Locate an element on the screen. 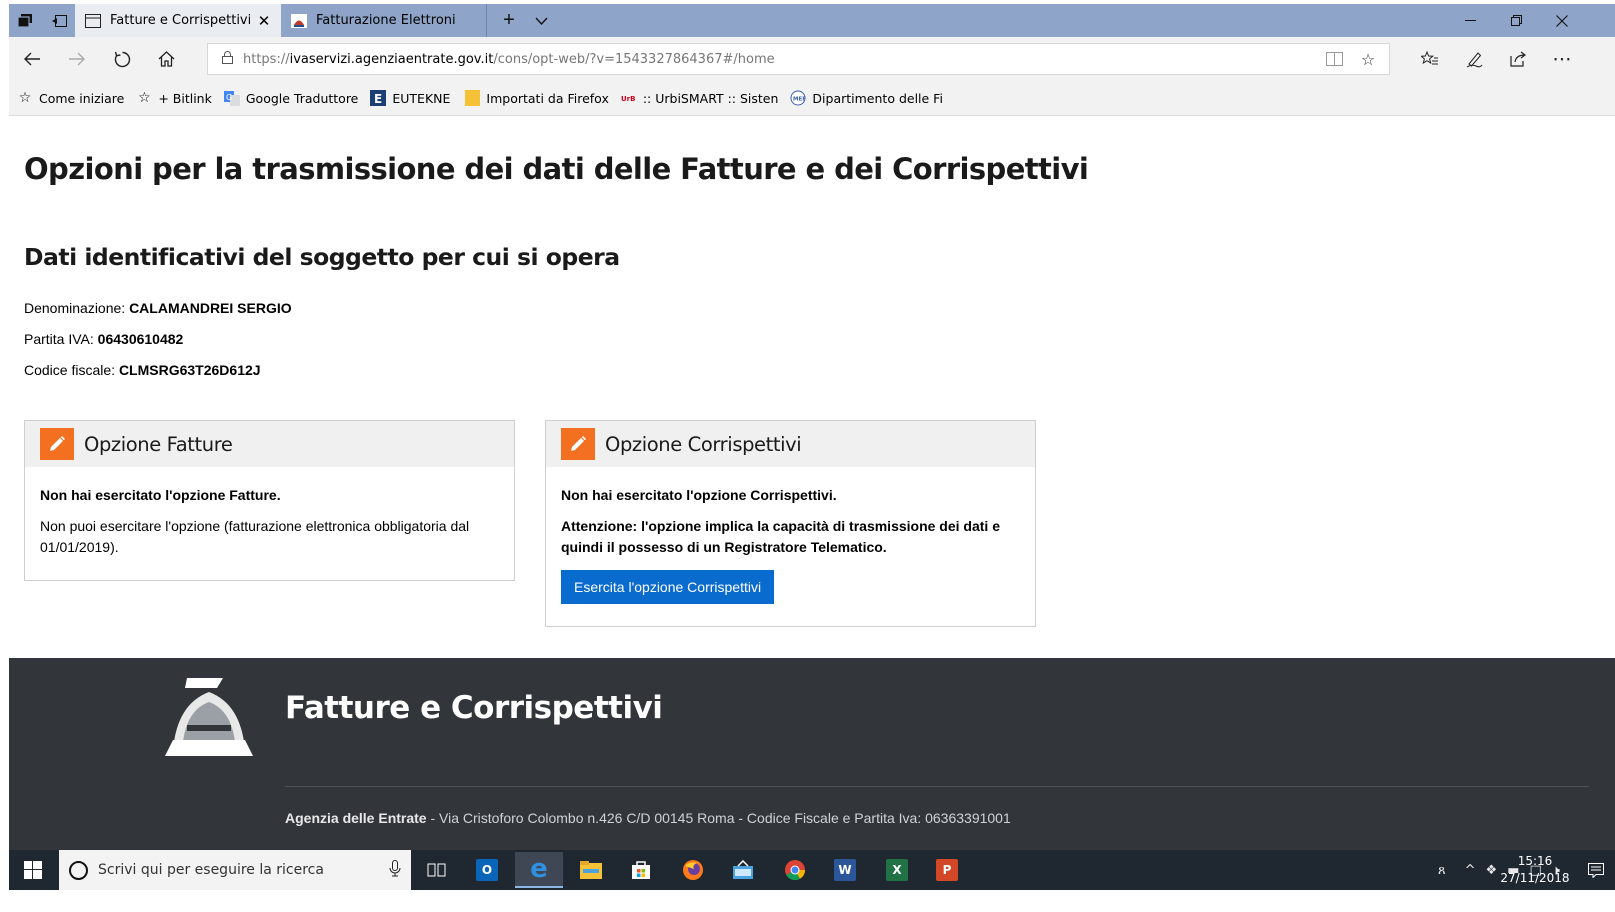 The image size is (1615, 912). firefox-icon is located at coordinates (693, 870).